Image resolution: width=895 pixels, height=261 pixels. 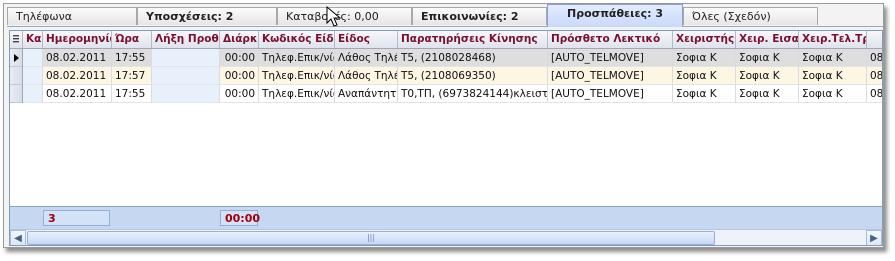 What do you see at coordinates (77, 39) in the screenshot?
I see `col-header-date: Ημερομηνία` at bounding box center [77, 39].